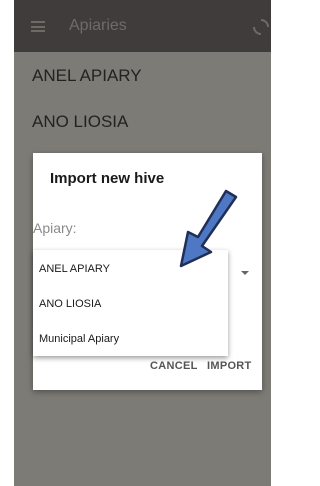 This screenshot has width=320, height=486. I want to click on pointer-arrow-icon, so click(208, 228).